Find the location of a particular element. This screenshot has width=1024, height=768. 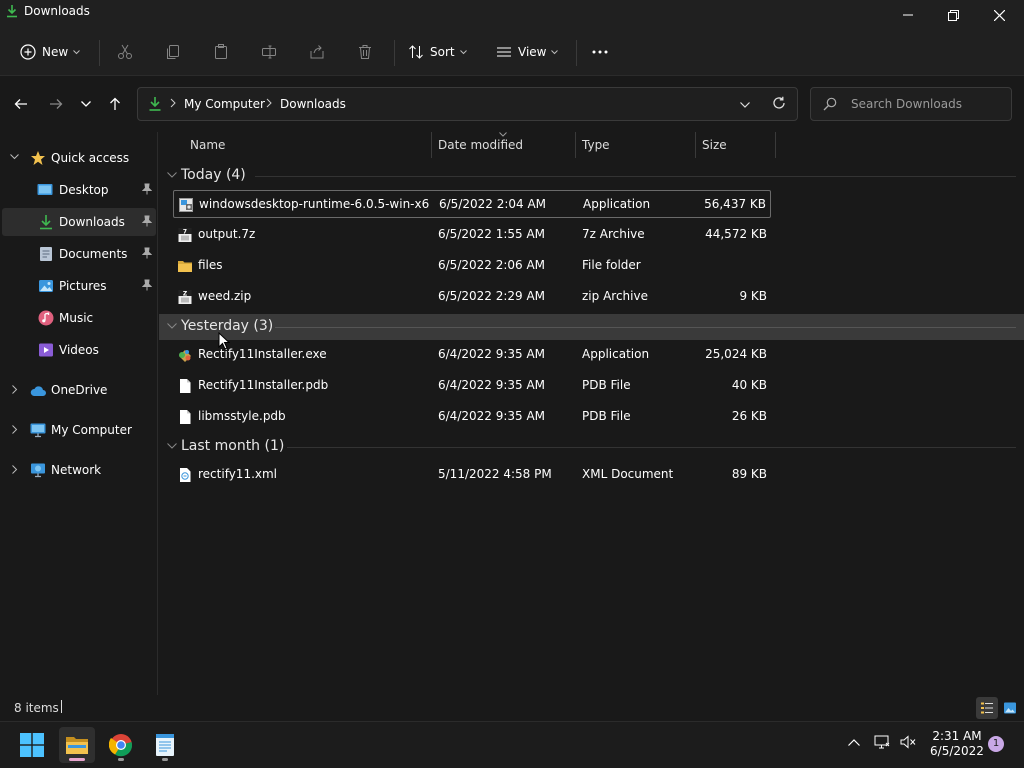

sidebar-item-music: Music is located at coordinates (79, 318).